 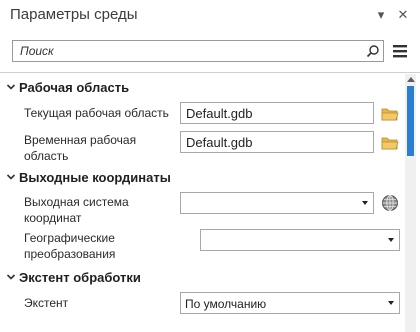 I want to click on menu-icon, so click(x=400, y=51).